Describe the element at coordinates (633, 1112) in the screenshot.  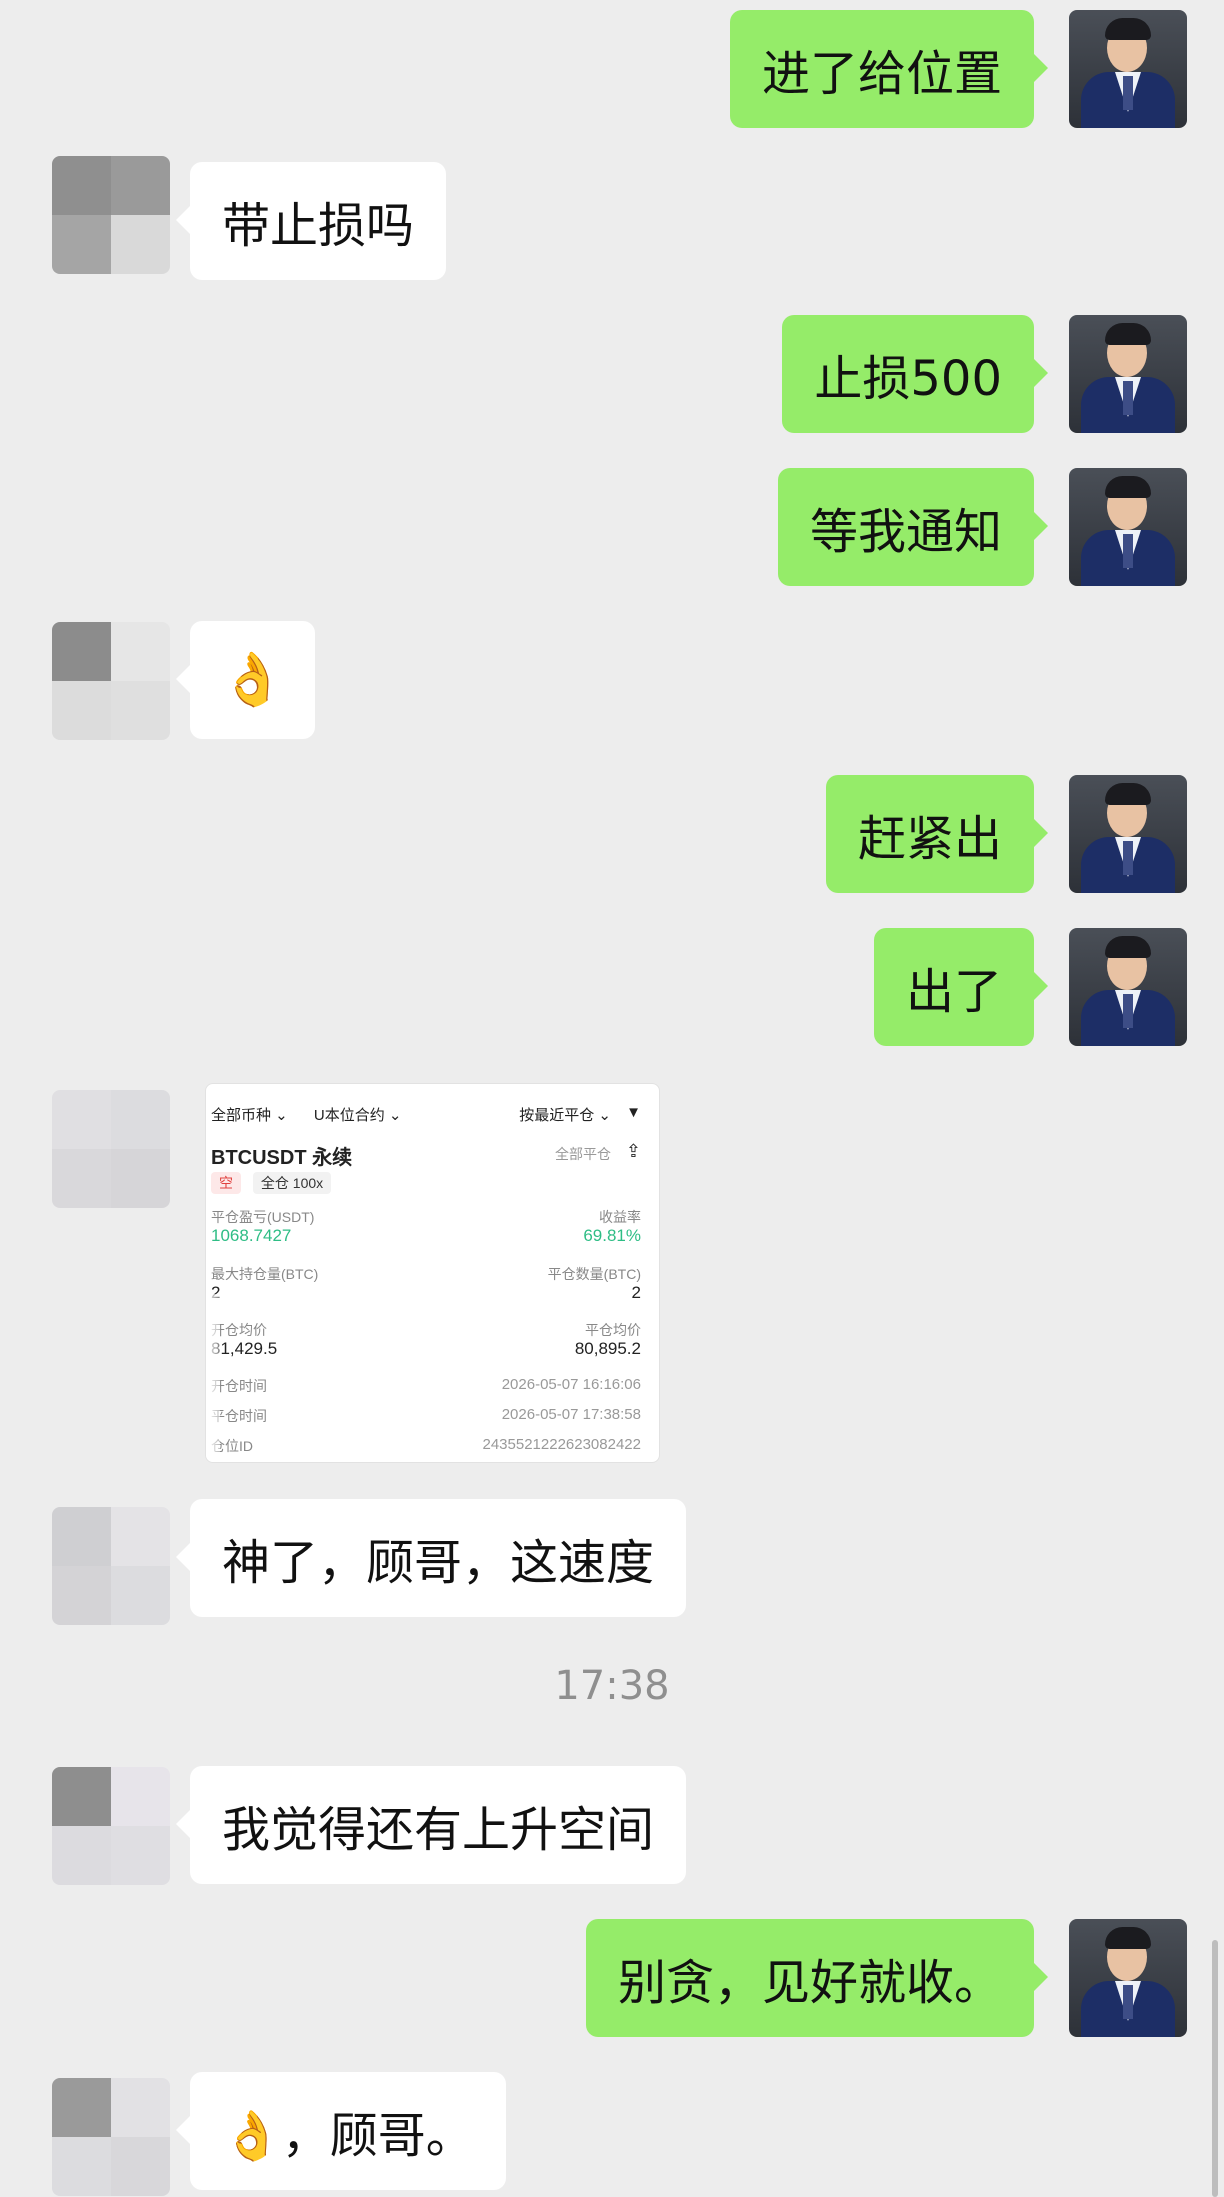
I see `filter-funnel-icon: ▼` at that location.